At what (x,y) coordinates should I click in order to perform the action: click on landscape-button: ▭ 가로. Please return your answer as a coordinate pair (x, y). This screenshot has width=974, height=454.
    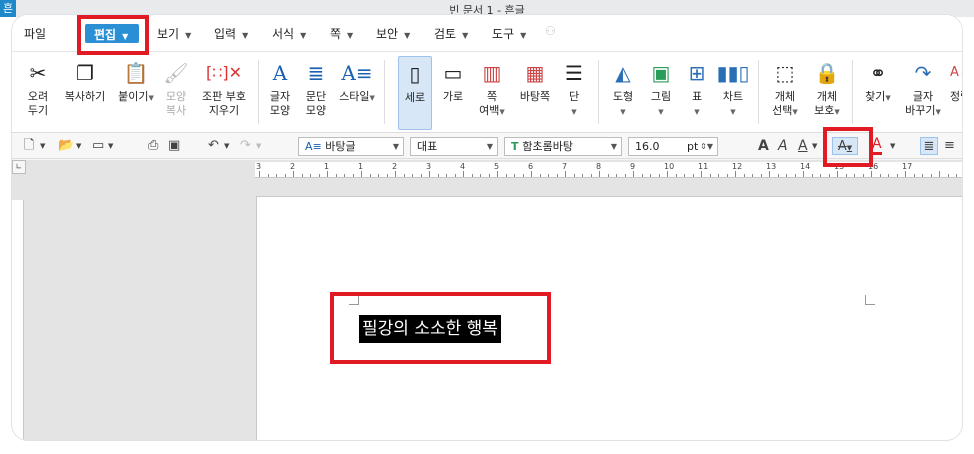
    Looking at the image, I should click on (453, 93).